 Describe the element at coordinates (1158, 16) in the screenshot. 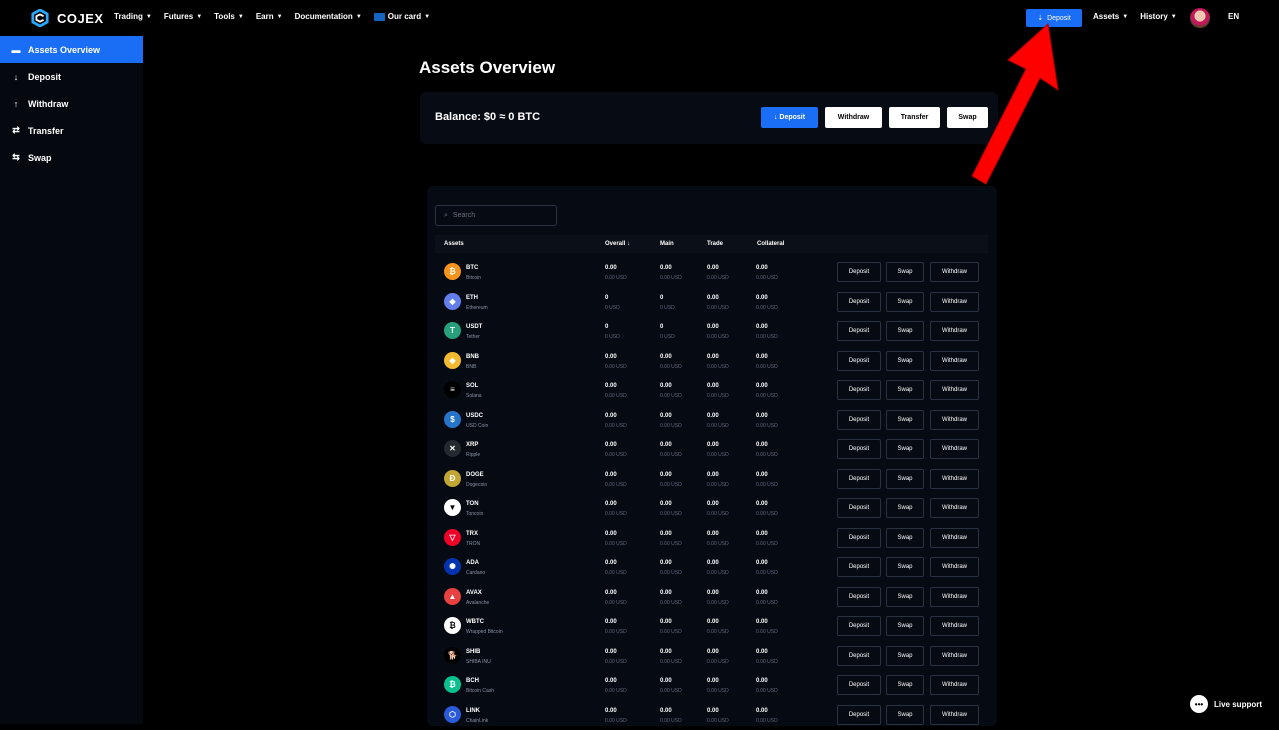

I see `nav-history: History▼` at that location.